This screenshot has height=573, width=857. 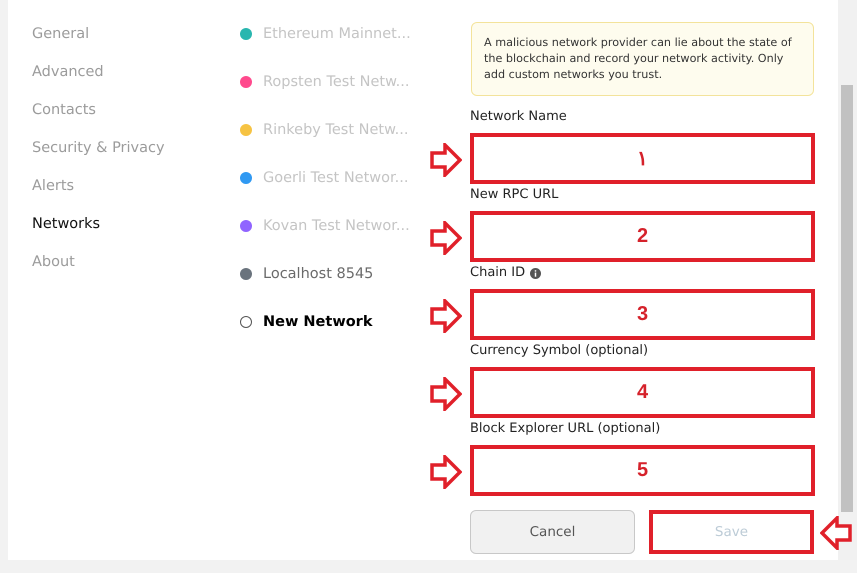 I want to click on annotation-number: 2, so click(x=642, y=236).